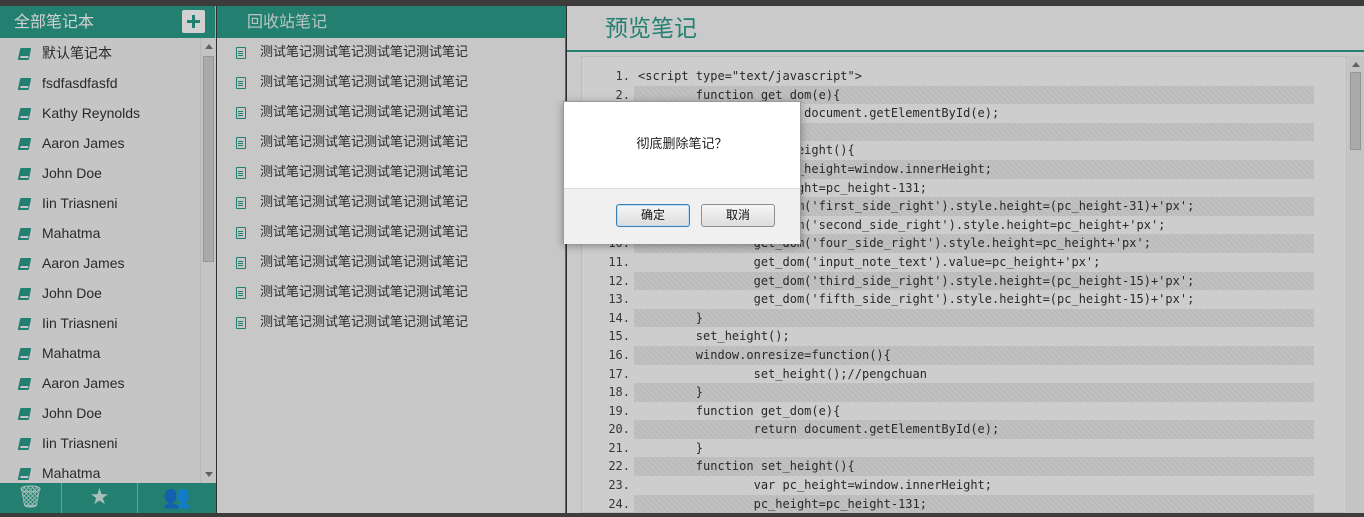 This screenshot has width=1364, height=517. I want to click on confirm-dialog: 彻底删除笔记？ 确定 取消, so click(682, 172).